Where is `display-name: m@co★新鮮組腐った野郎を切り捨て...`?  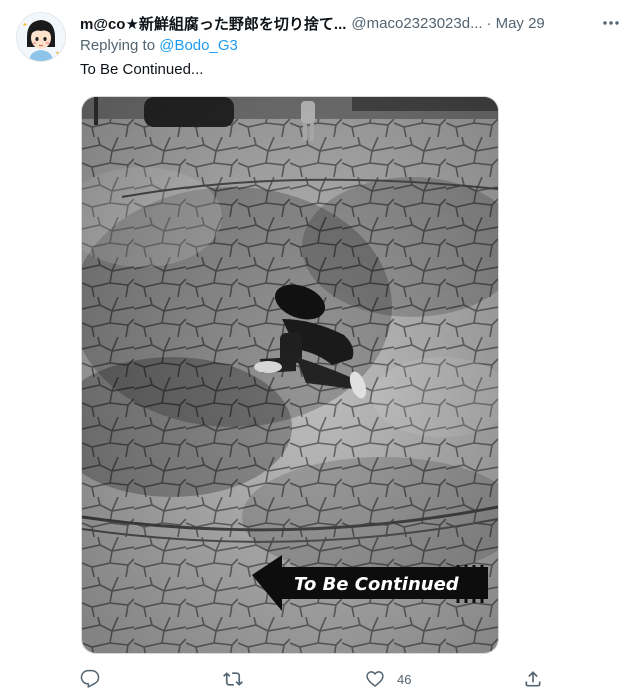 display-name: m@co★新鮮組腐った野郎を切り捨て... is located at coordinates (213, 23).